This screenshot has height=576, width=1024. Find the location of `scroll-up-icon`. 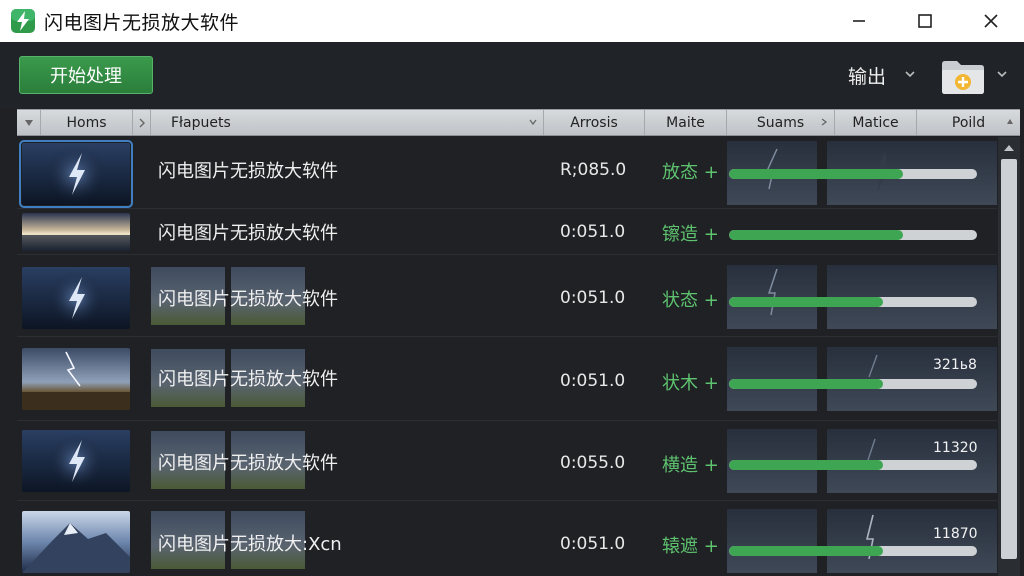

scroll-up-icon is located at coordinates (1009, 148).